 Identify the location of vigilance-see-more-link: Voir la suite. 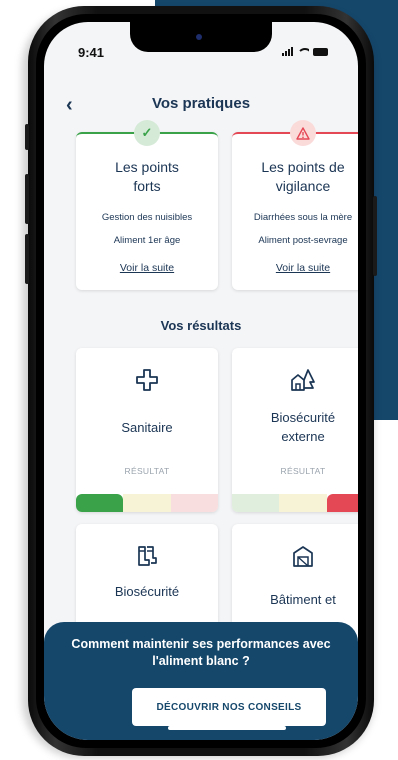
(295, 268).